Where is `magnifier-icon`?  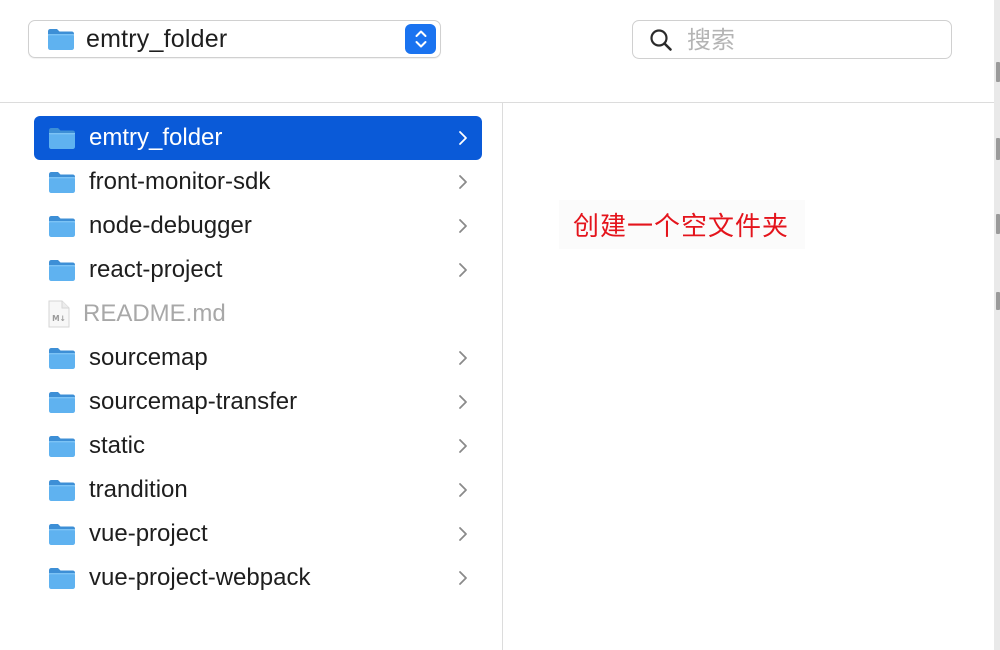
magnifier-icon is located at coordinates (661, 40).